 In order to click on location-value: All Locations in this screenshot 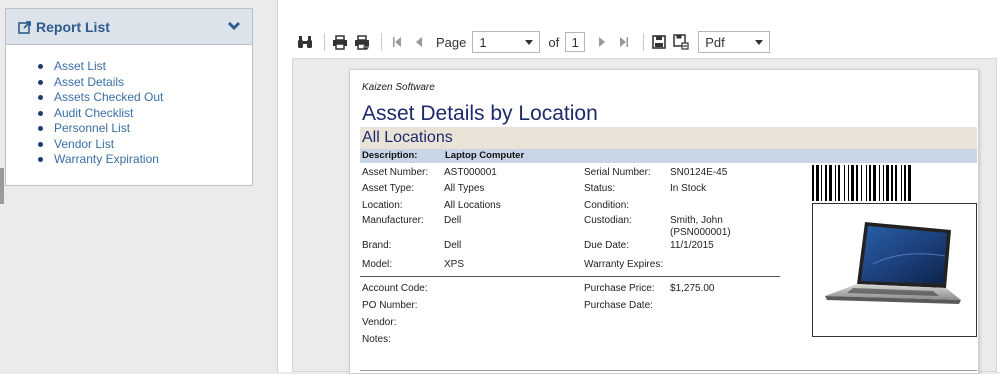, I will do `click(472, 205)`.